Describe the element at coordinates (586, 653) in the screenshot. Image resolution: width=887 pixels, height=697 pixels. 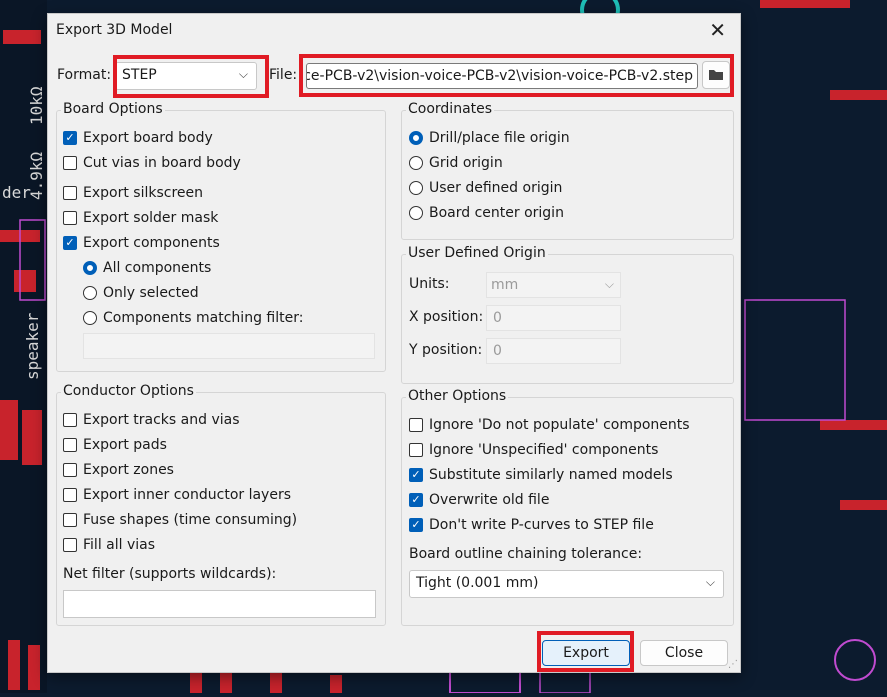
I see `export-button: Export` at that location.